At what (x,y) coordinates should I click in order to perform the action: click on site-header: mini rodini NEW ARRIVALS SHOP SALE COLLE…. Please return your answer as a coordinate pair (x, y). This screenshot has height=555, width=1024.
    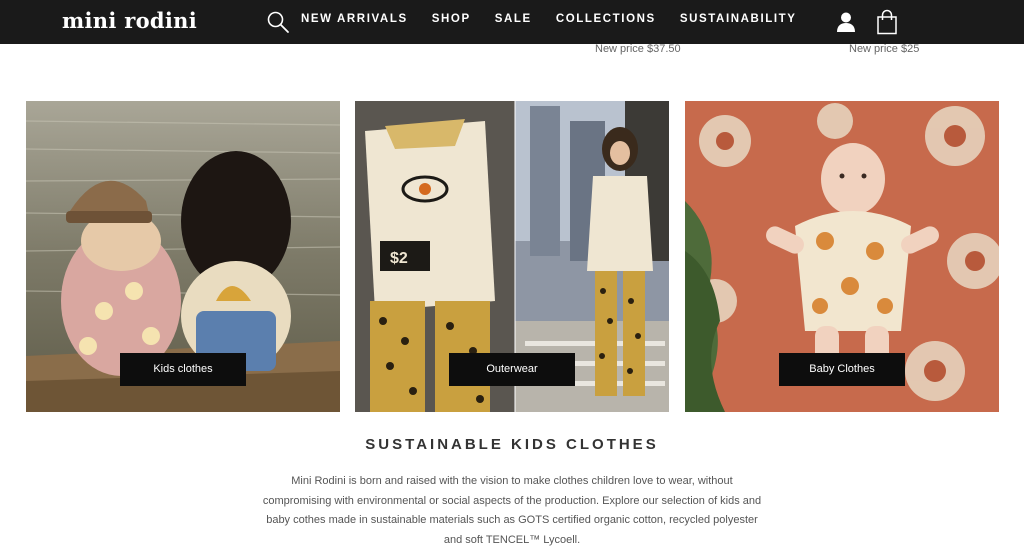
    Looking at the image, I should click on (512, 22).